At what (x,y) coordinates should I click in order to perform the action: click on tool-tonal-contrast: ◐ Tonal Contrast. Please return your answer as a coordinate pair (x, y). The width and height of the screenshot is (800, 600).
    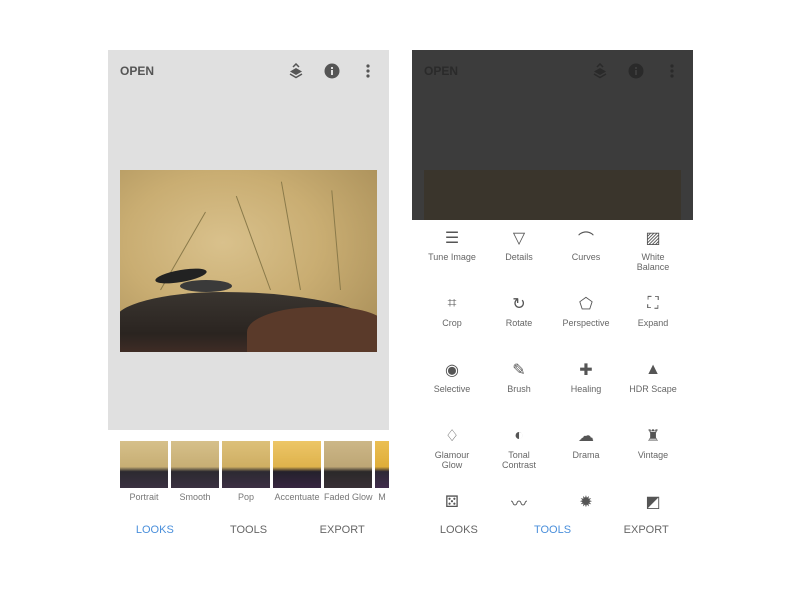
    Looking at the image, I should click on (519, 448).